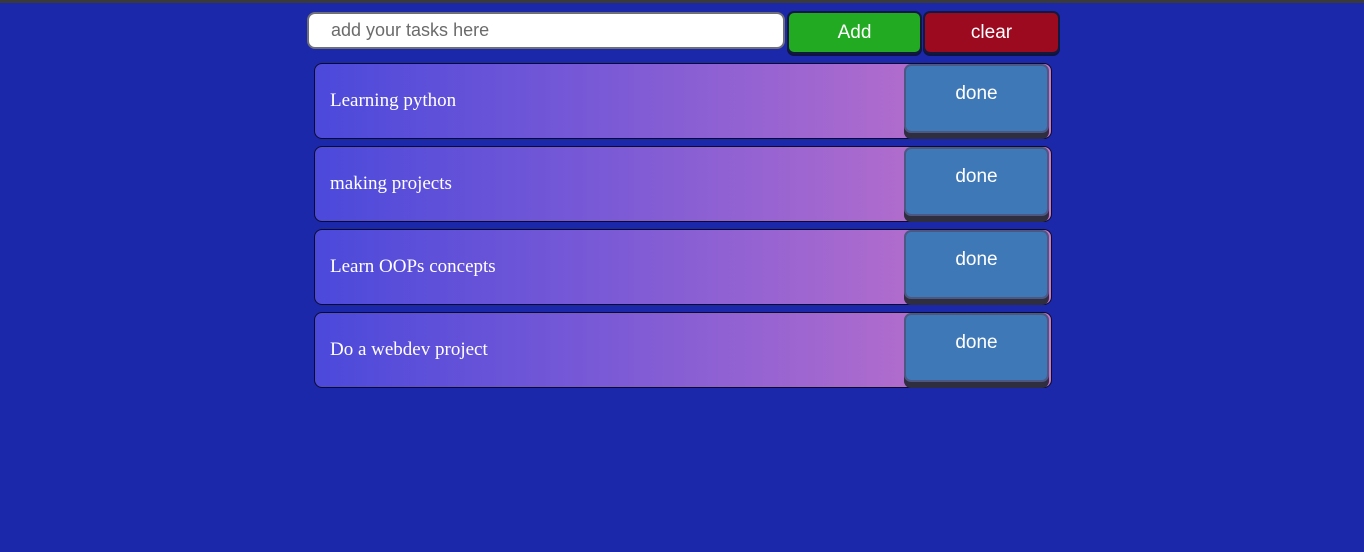  What do you see at coordinates (413, 266) in the screenshot?
I see `task-text: Learn OOPs concepts` at bounding box center [413, 266].